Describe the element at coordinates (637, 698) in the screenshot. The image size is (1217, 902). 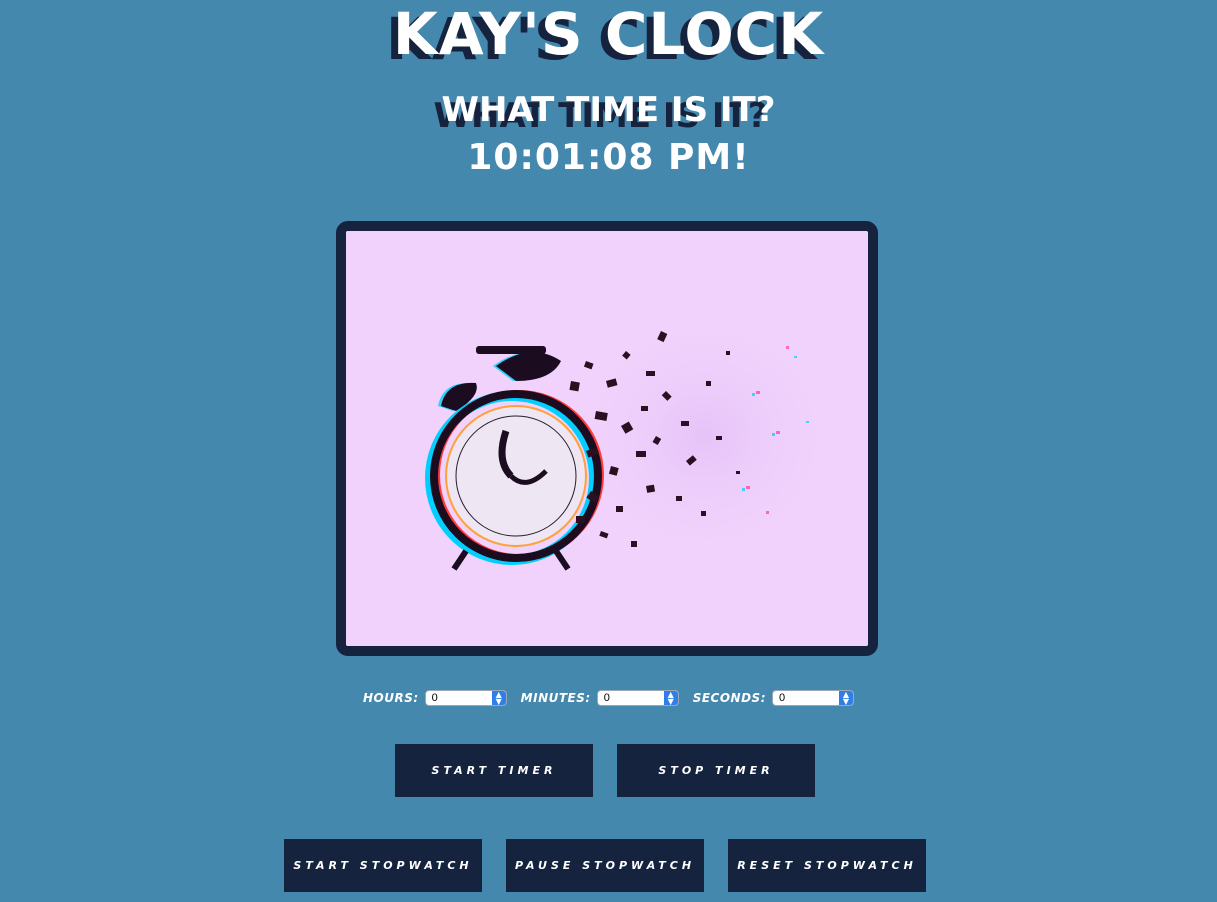
I see `minutes-select: 0 ▲ ▼` at that location.